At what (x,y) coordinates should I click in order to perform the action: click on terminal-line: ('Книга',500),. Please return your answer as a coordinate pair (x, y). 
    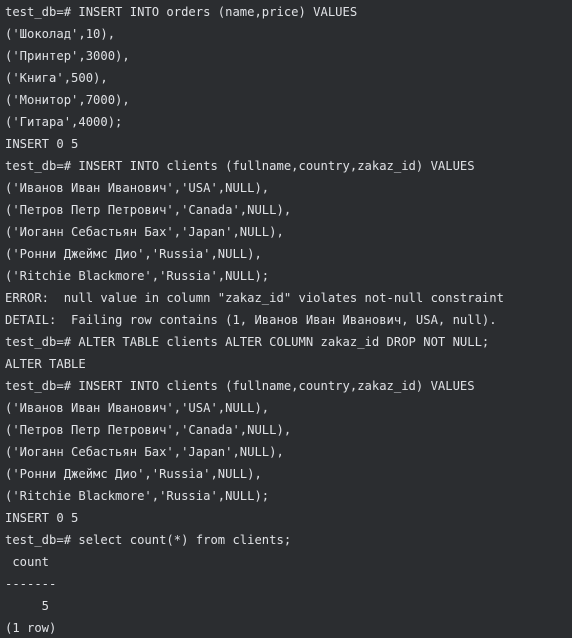
    Looking at the image, I should click on (56, 78).